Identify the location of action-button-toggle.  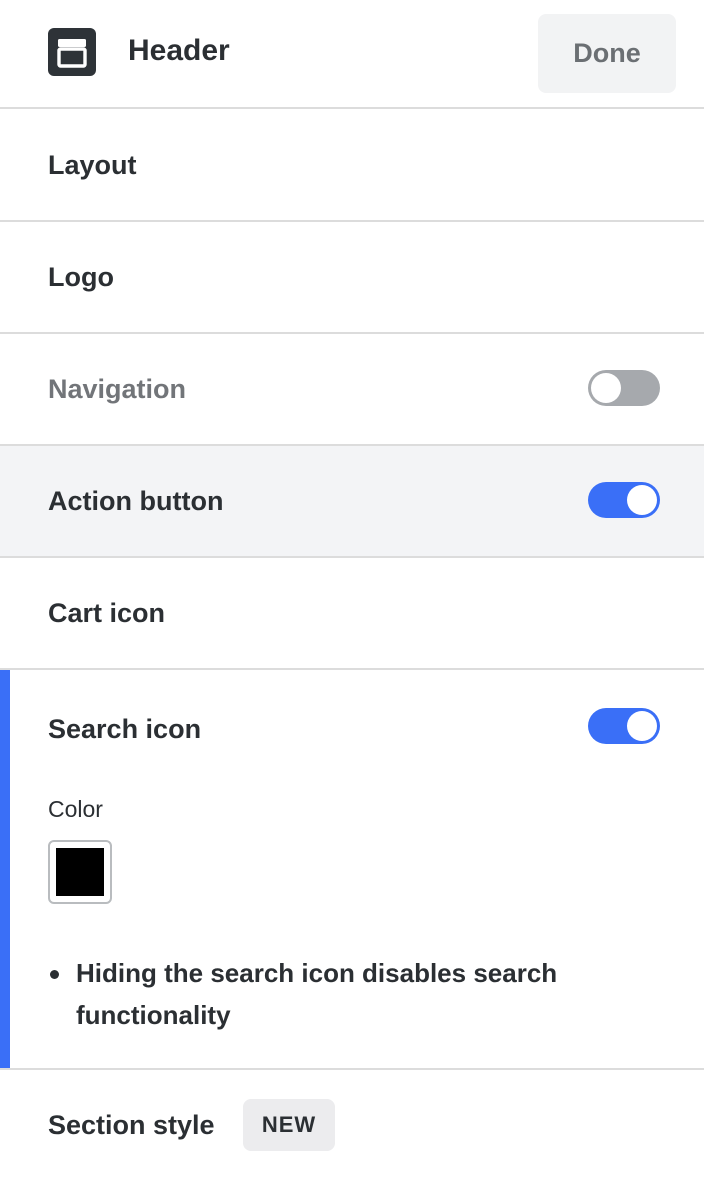
(624, 500).